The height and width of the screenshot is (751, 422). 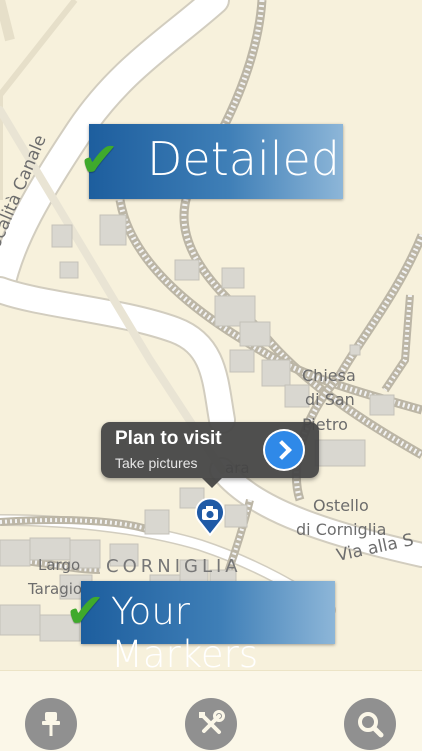 What do you see at coordinates (330, 399) in the screenshot?
I see `map-label-di-san: di San` at bounding box center [330, 399].